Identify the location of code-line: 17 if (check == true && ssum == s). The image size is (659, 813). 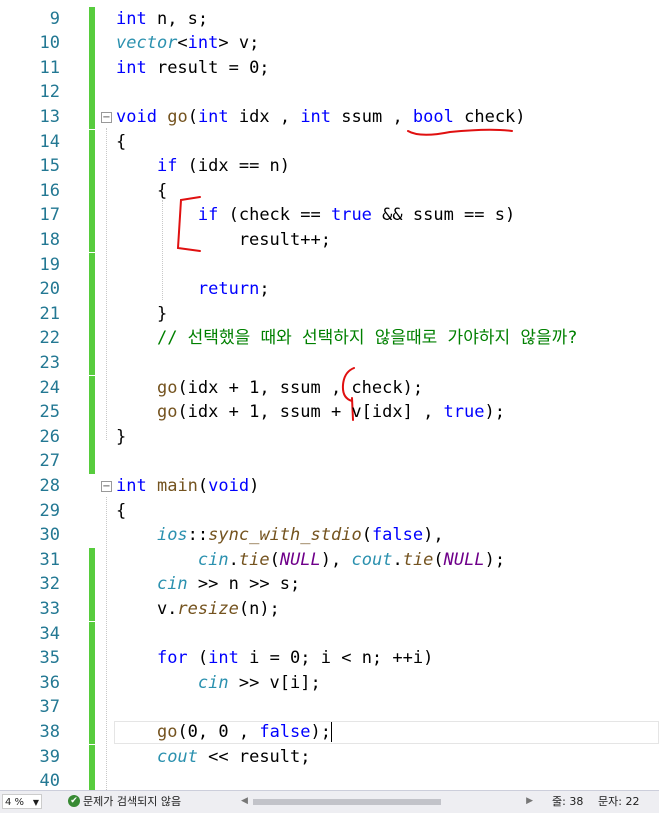
(329, 215).